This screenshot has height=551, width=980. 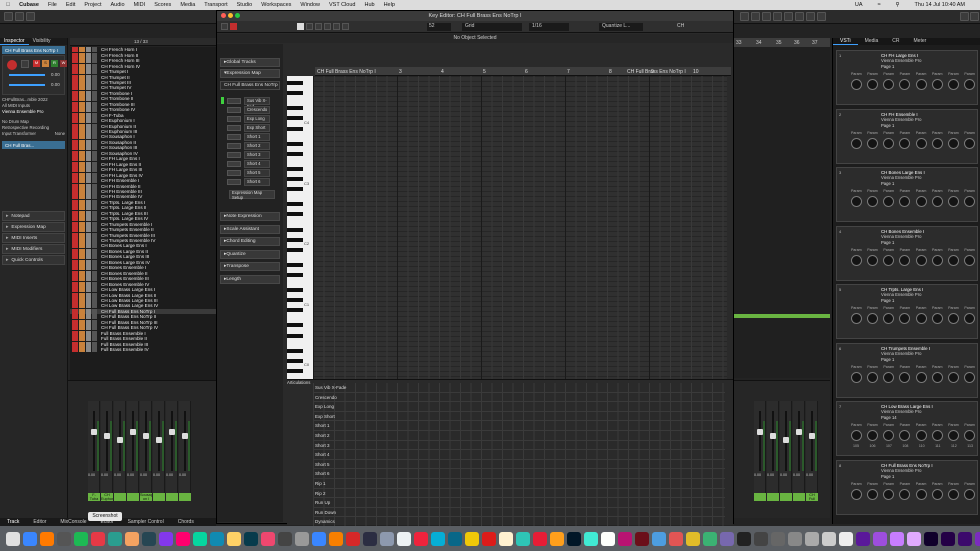 I want to click on clock: Thu 14 Jul 10:40 AM, so click(x=940, y=5).